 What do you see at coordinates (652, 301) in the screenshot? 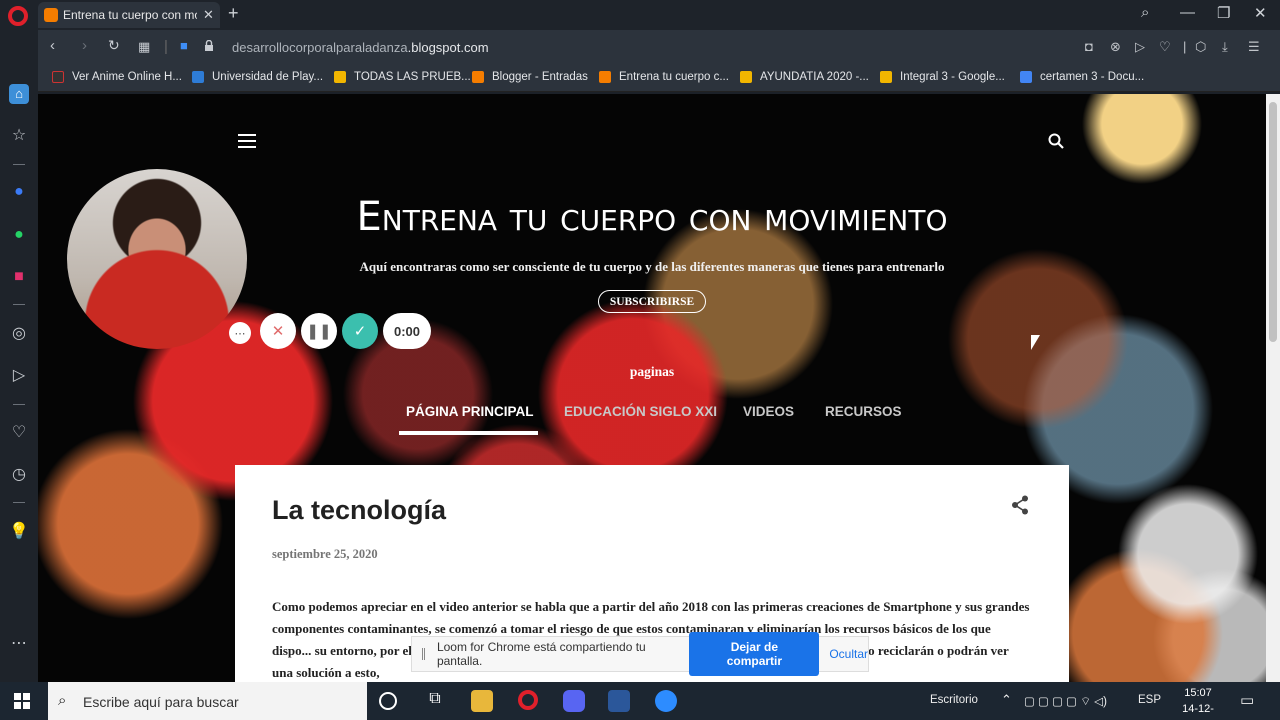
I see `subscribe-button: SUBSCRIBIRSE` at bounding box center [652, 301].